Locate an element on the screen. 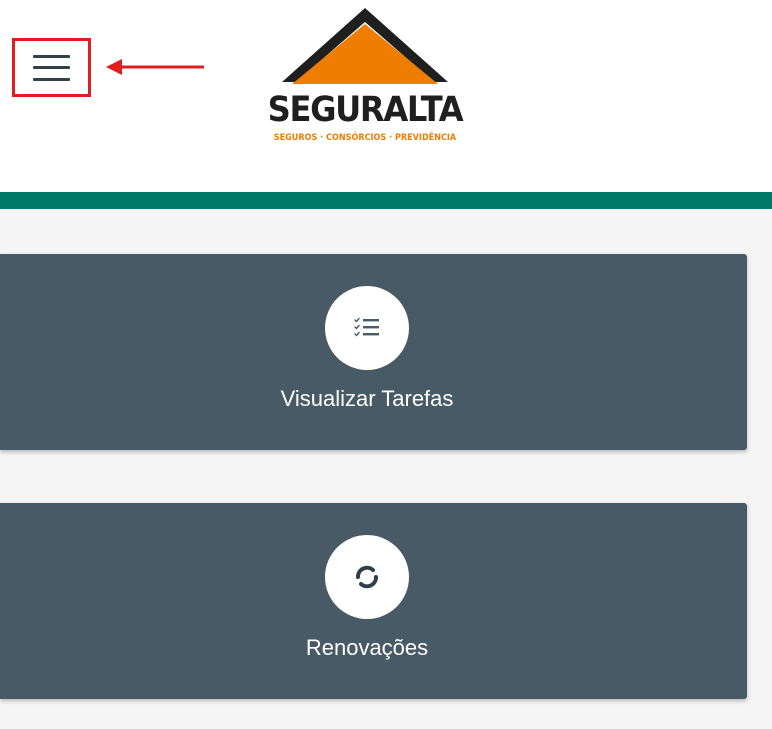  renew-icon is located at coordinates (367, 577).